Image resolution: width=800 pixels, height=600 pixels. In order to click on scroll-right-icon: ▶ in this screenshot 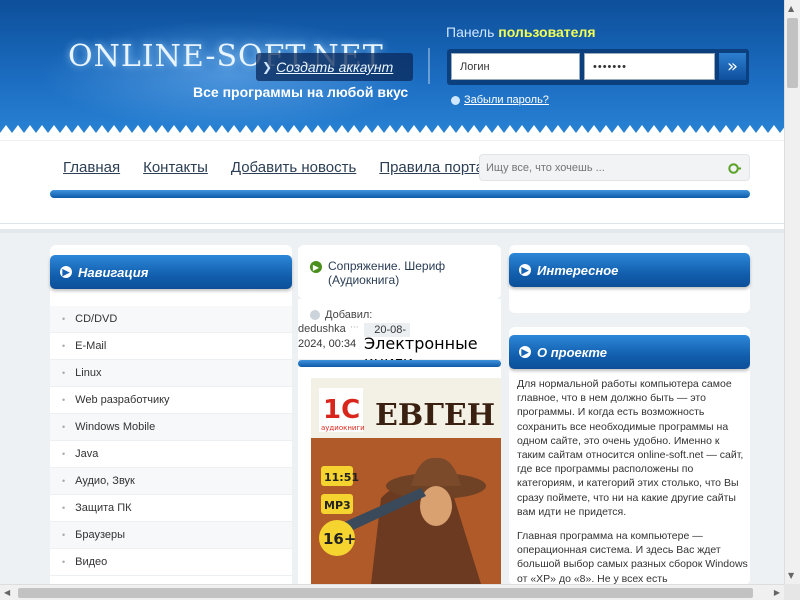, I will do `click(777, 592)`.